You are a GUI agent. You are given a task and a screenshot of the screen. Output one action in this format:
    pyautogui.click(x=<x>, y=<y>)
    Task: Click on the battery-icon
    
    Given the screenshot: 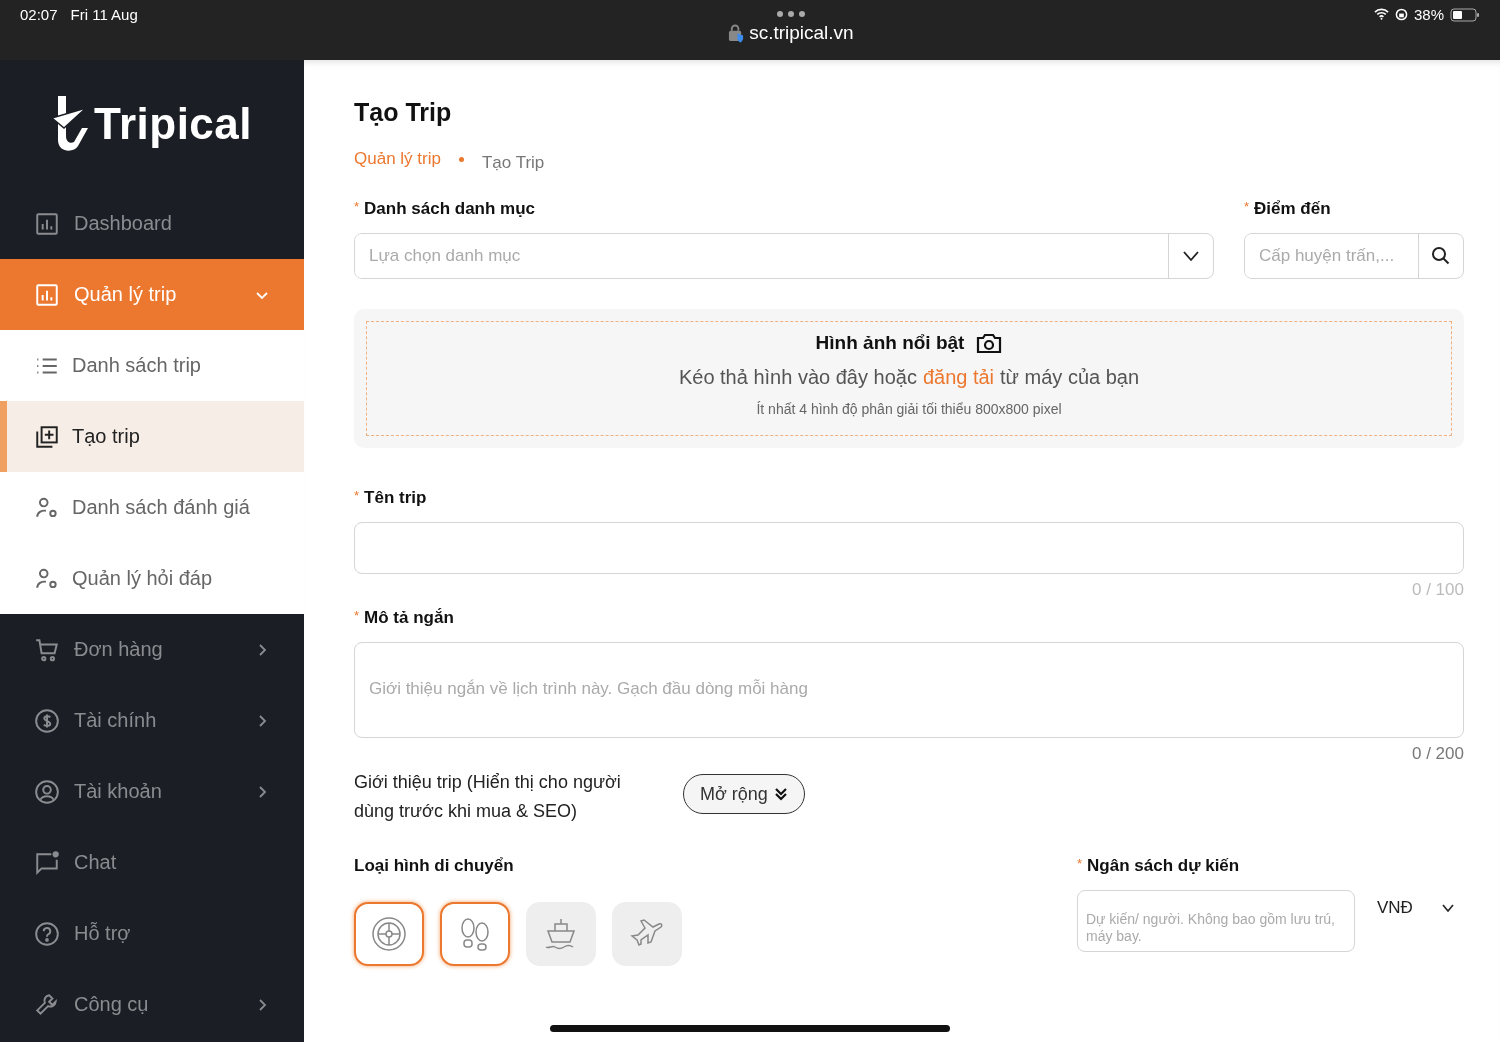 What is the action you would take?
    pyautogui.click(x=1465, y=15)
    